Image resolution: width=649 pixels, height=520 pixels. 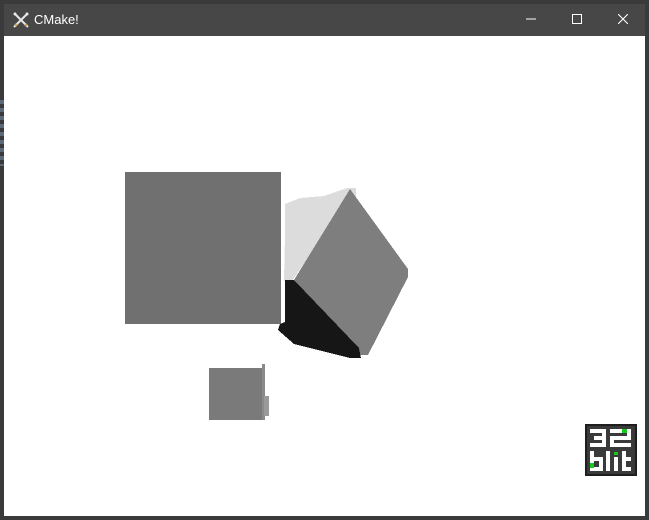 What do you see at coordinates (21, 20) in the screenshot?
I see `crossed-swords-icon` at bounding box center [21, 20].